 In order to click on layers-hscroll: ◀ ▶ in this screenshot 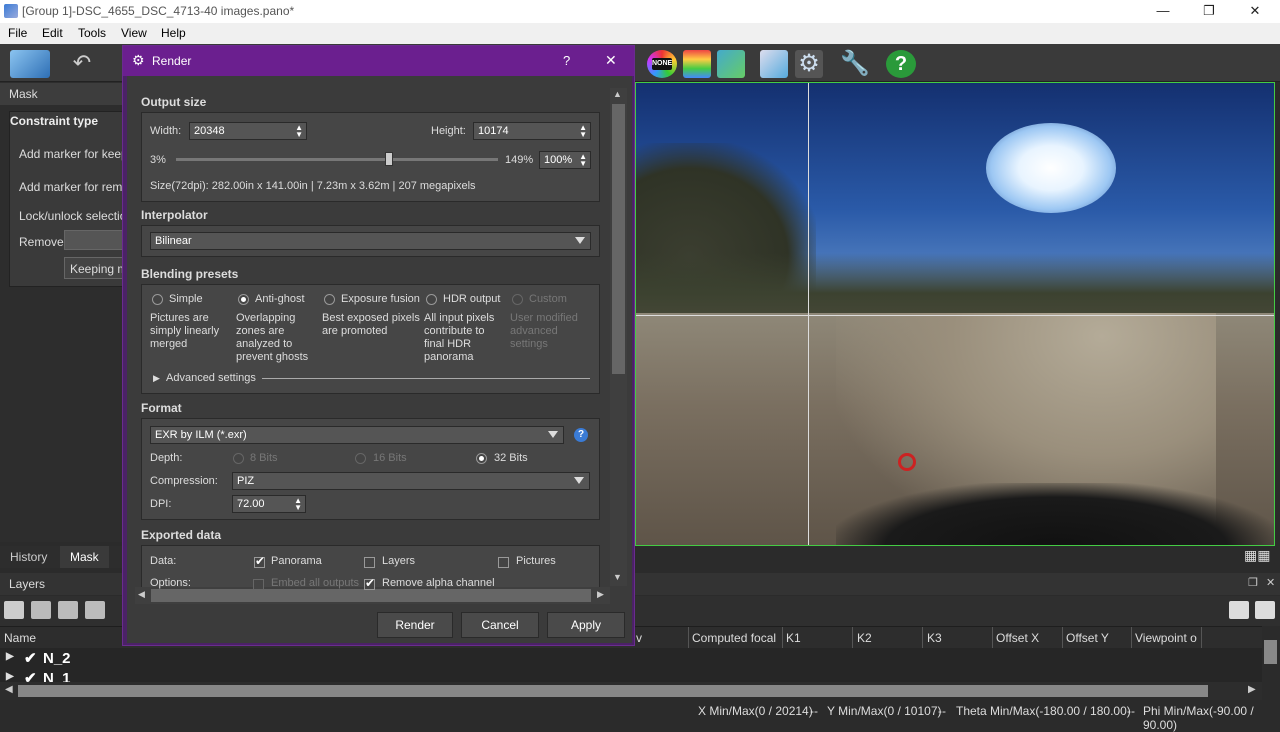, I will do `click(631, 691)`.